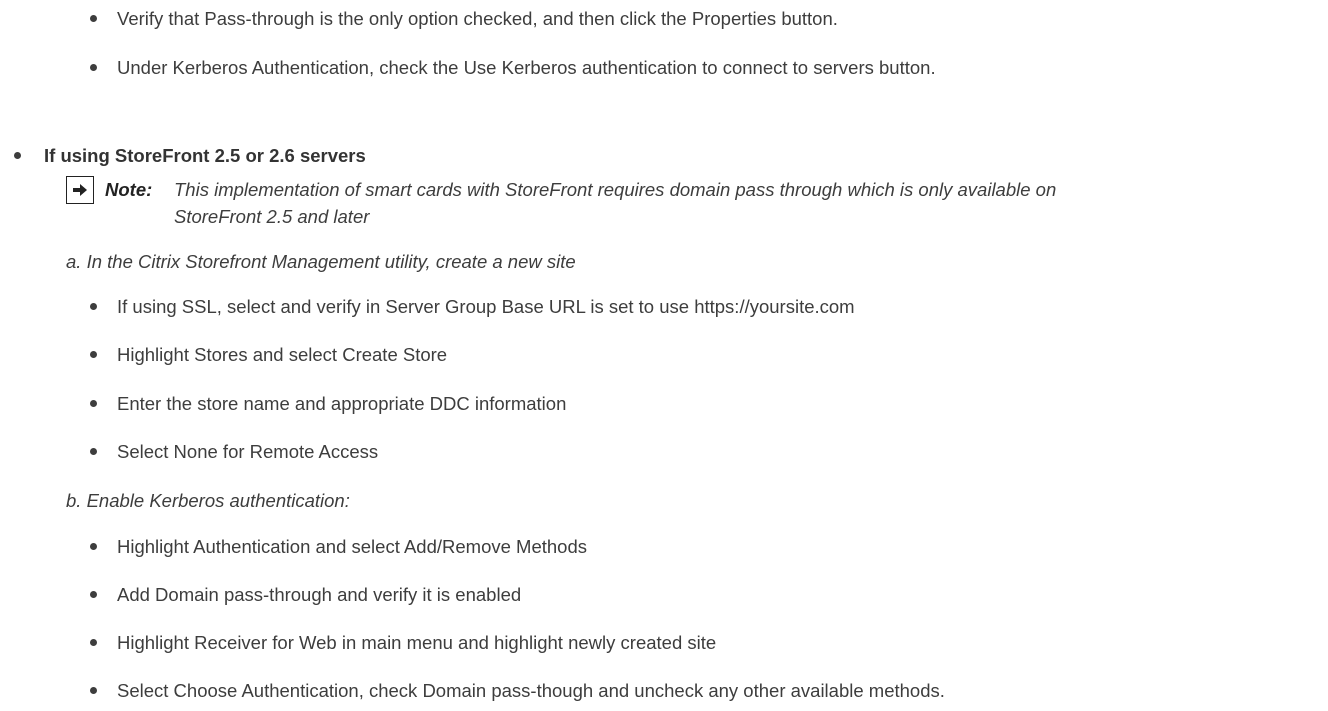 Image resolution: width=1328 pixels, height=711 pixels. Describe the element at coordinates (248, 451) in the screenshot. I see `list-item: Select None for Remote Access` at that location.